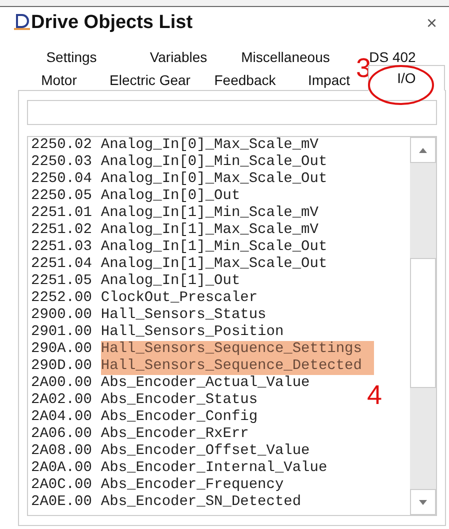  What do you see at coordinates (61, 332) in the screenshot?
I see `object-index: 2901.00` at bounding box center [61, 332].